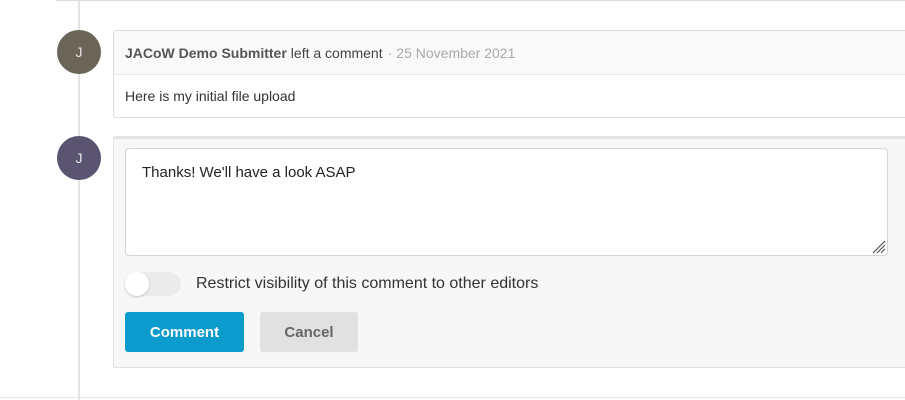  I want to click on comment-author: JACoW Demo Submitter, so click(206, 52).